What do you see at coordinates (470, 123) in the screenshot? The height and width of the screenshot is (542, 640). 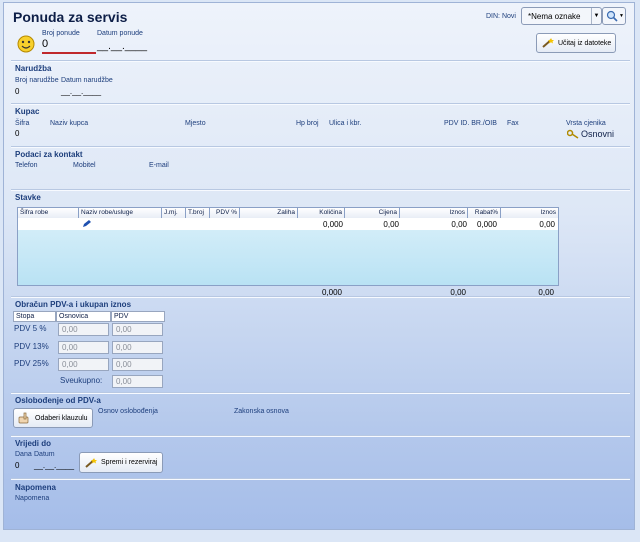 I see `pdv-id-label: PDV ID. BR./OIB` at bounding box center [470, 123].